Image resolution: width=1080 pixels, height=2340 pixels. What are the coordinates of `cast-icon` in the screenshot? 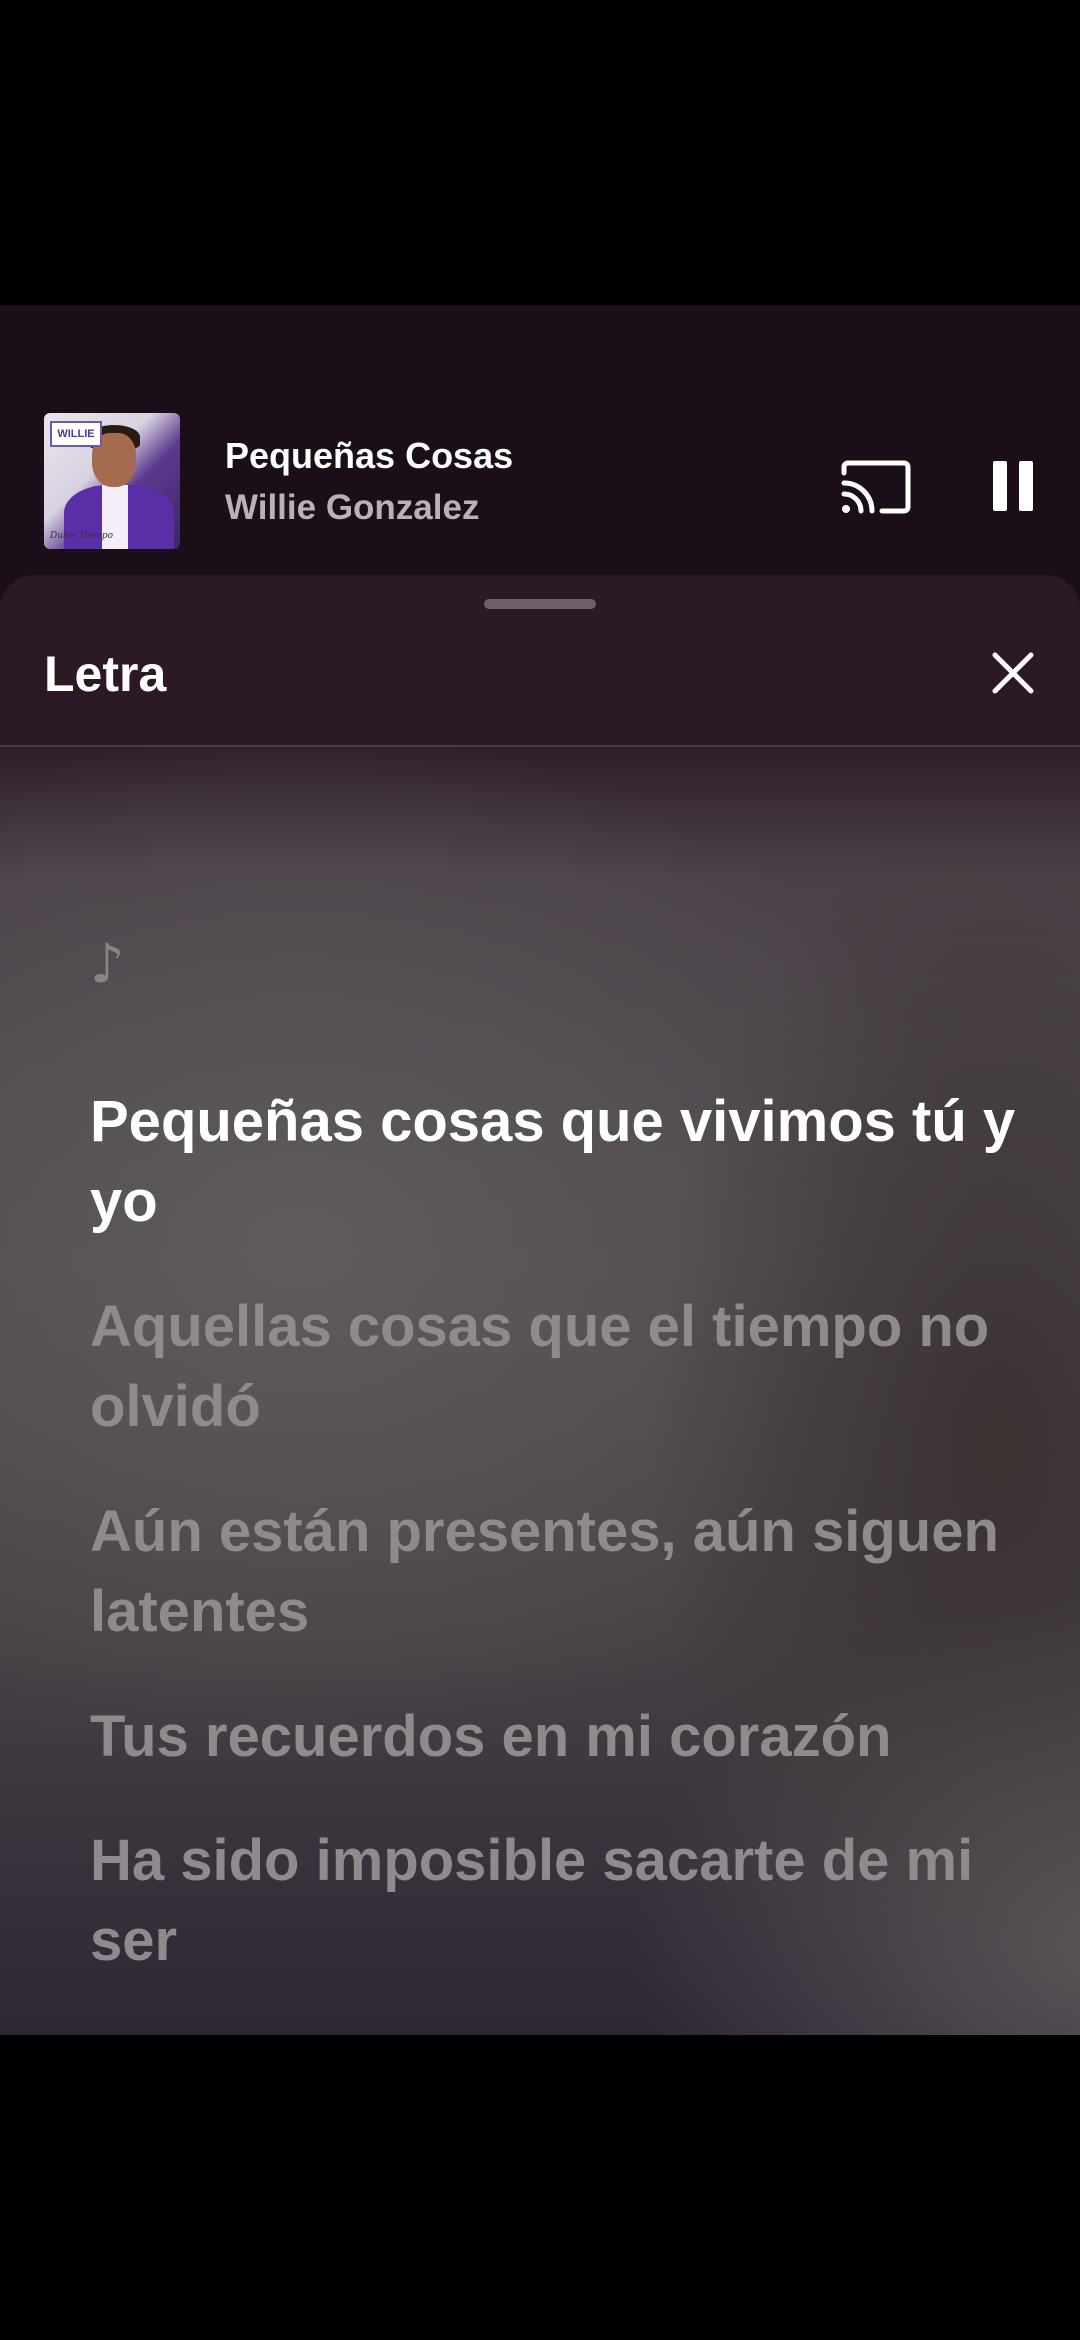 It's located at (876, 487).